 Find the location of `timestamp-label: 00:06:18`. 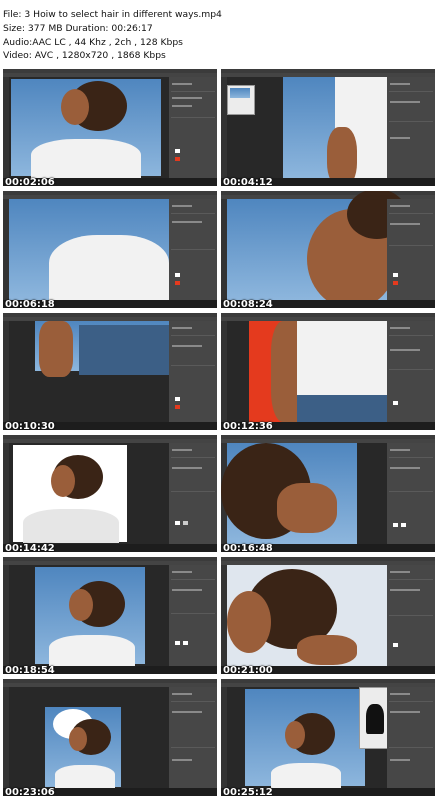

timestamp-label: 00:06:18 is located at coordinates (30, 303).